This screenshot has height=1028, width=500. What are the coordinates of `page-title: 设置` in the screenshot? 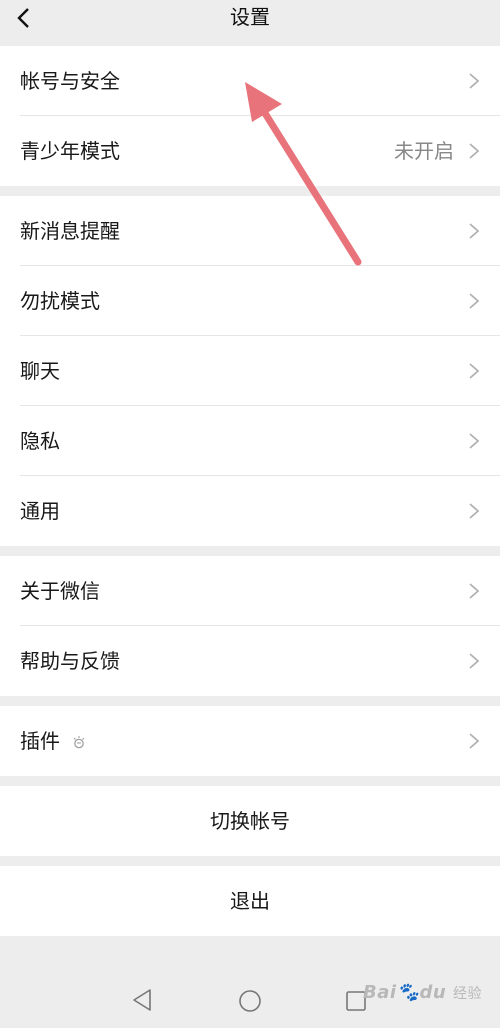 It's located at (250, 17).